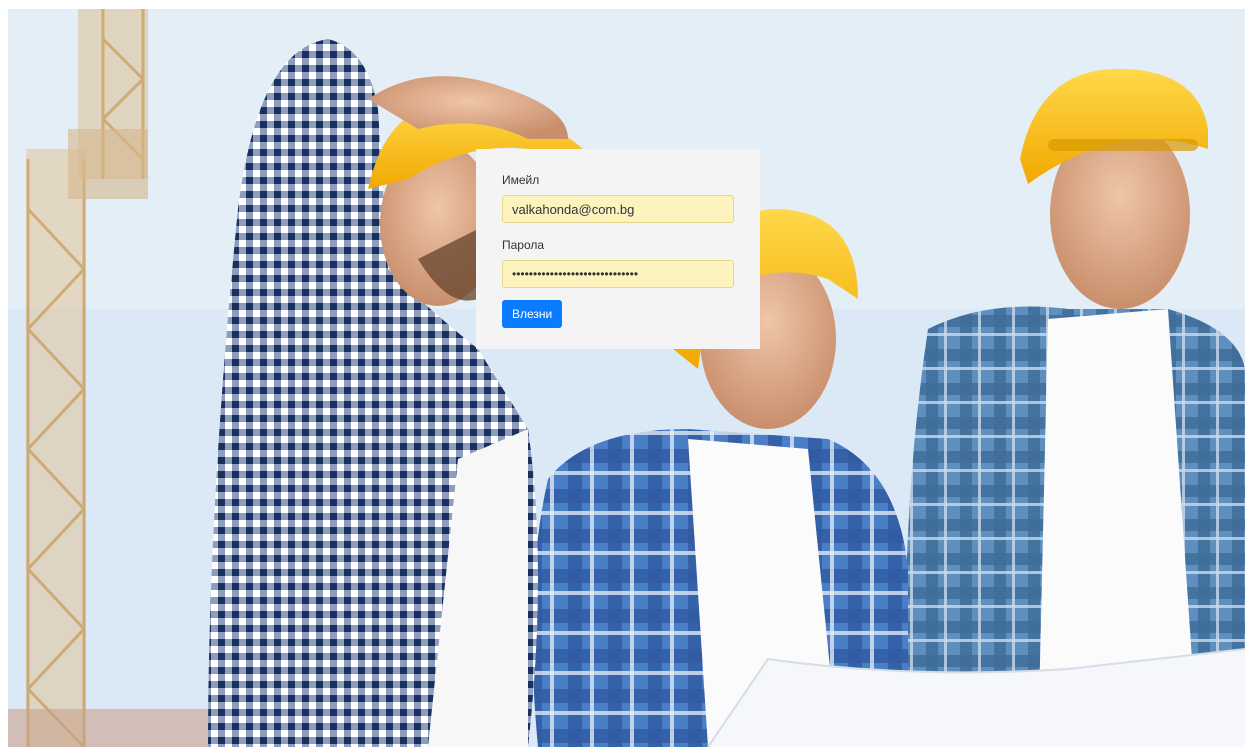 This screenshot has height=747, width=1245. What do you see at coordinates (618, 209) in the screenshot?
I see `email-input` at bounding box center [618, 209].